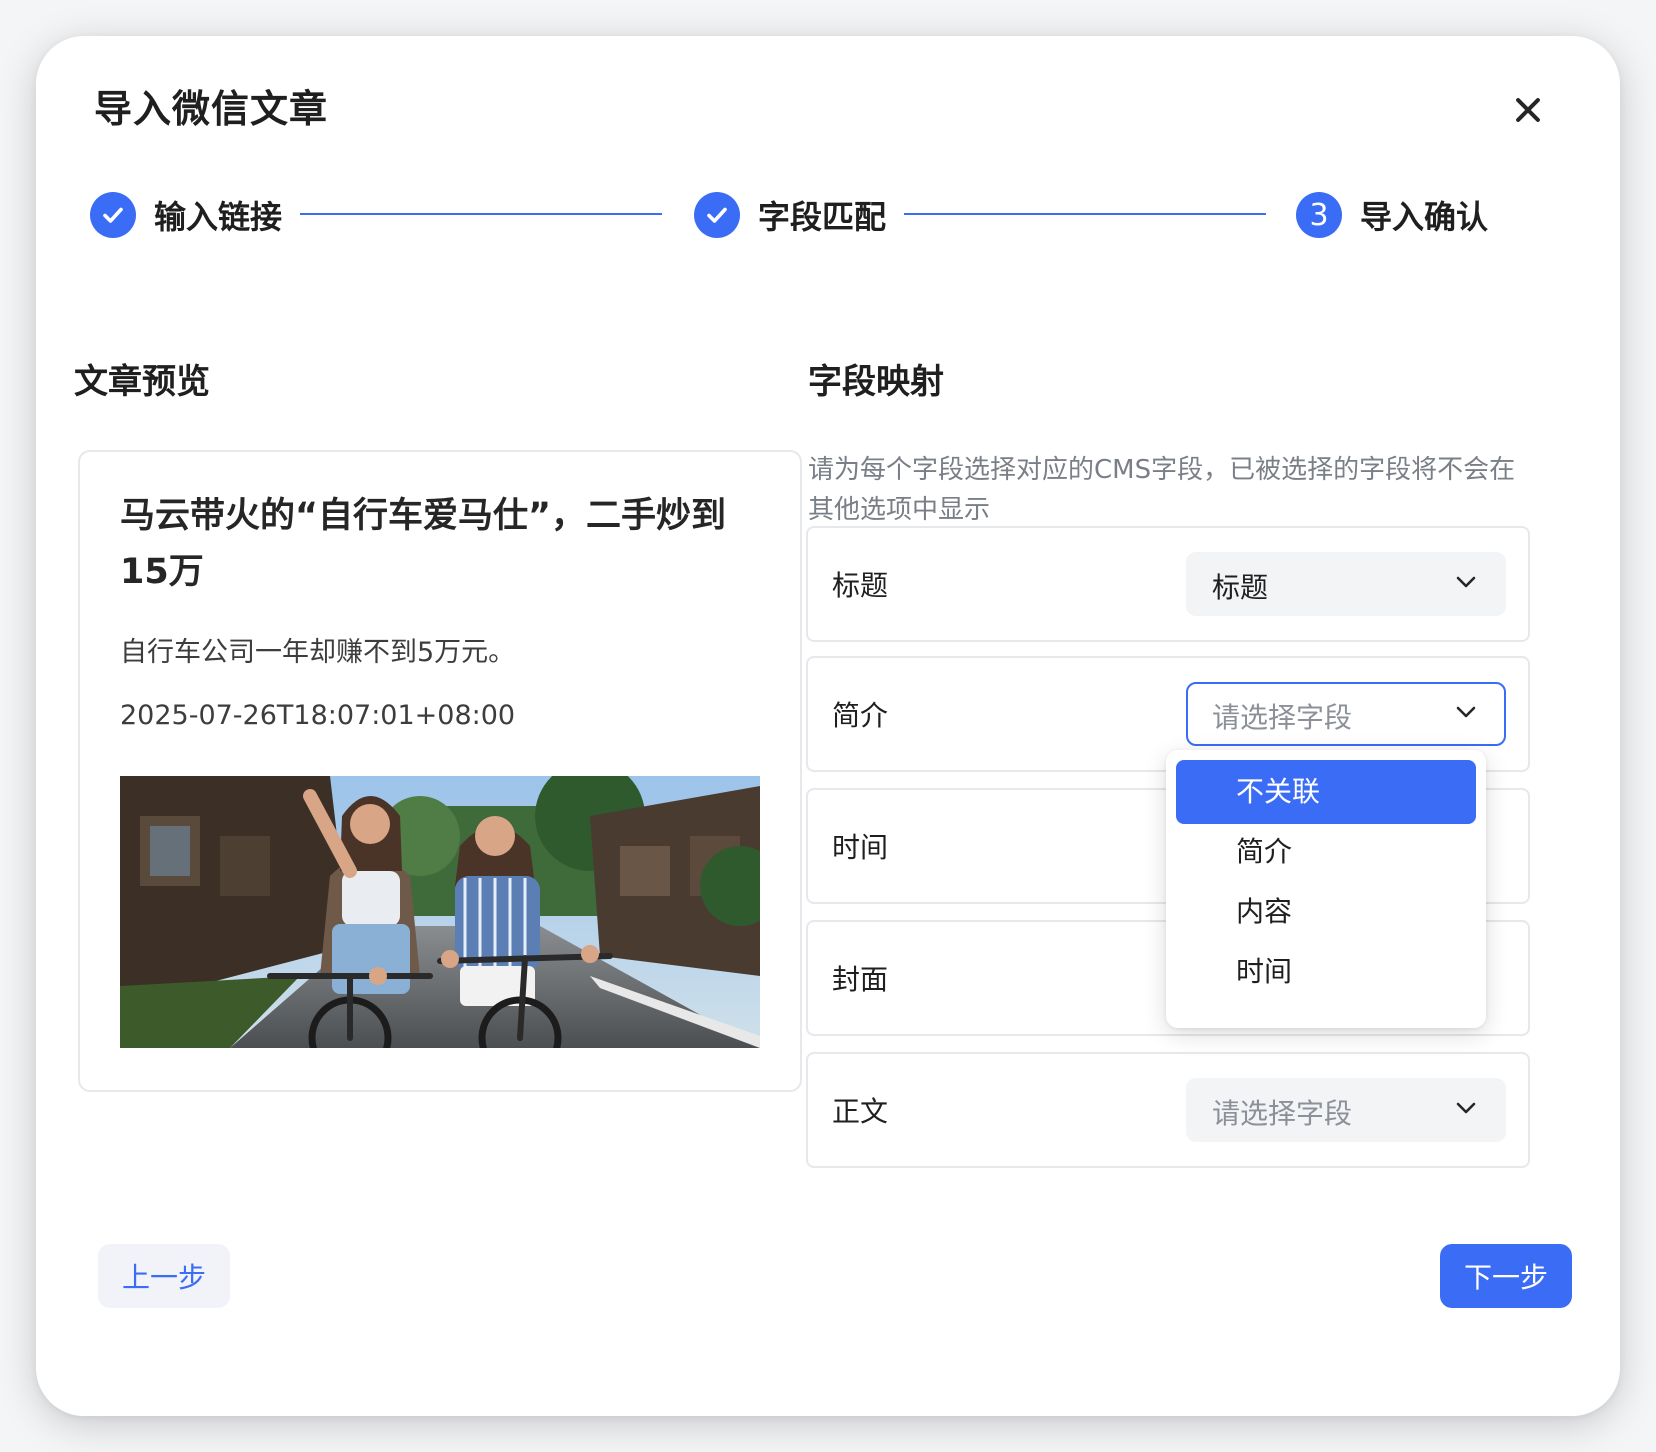  I want to click on step-label: 输入链接, so click(218, 217).